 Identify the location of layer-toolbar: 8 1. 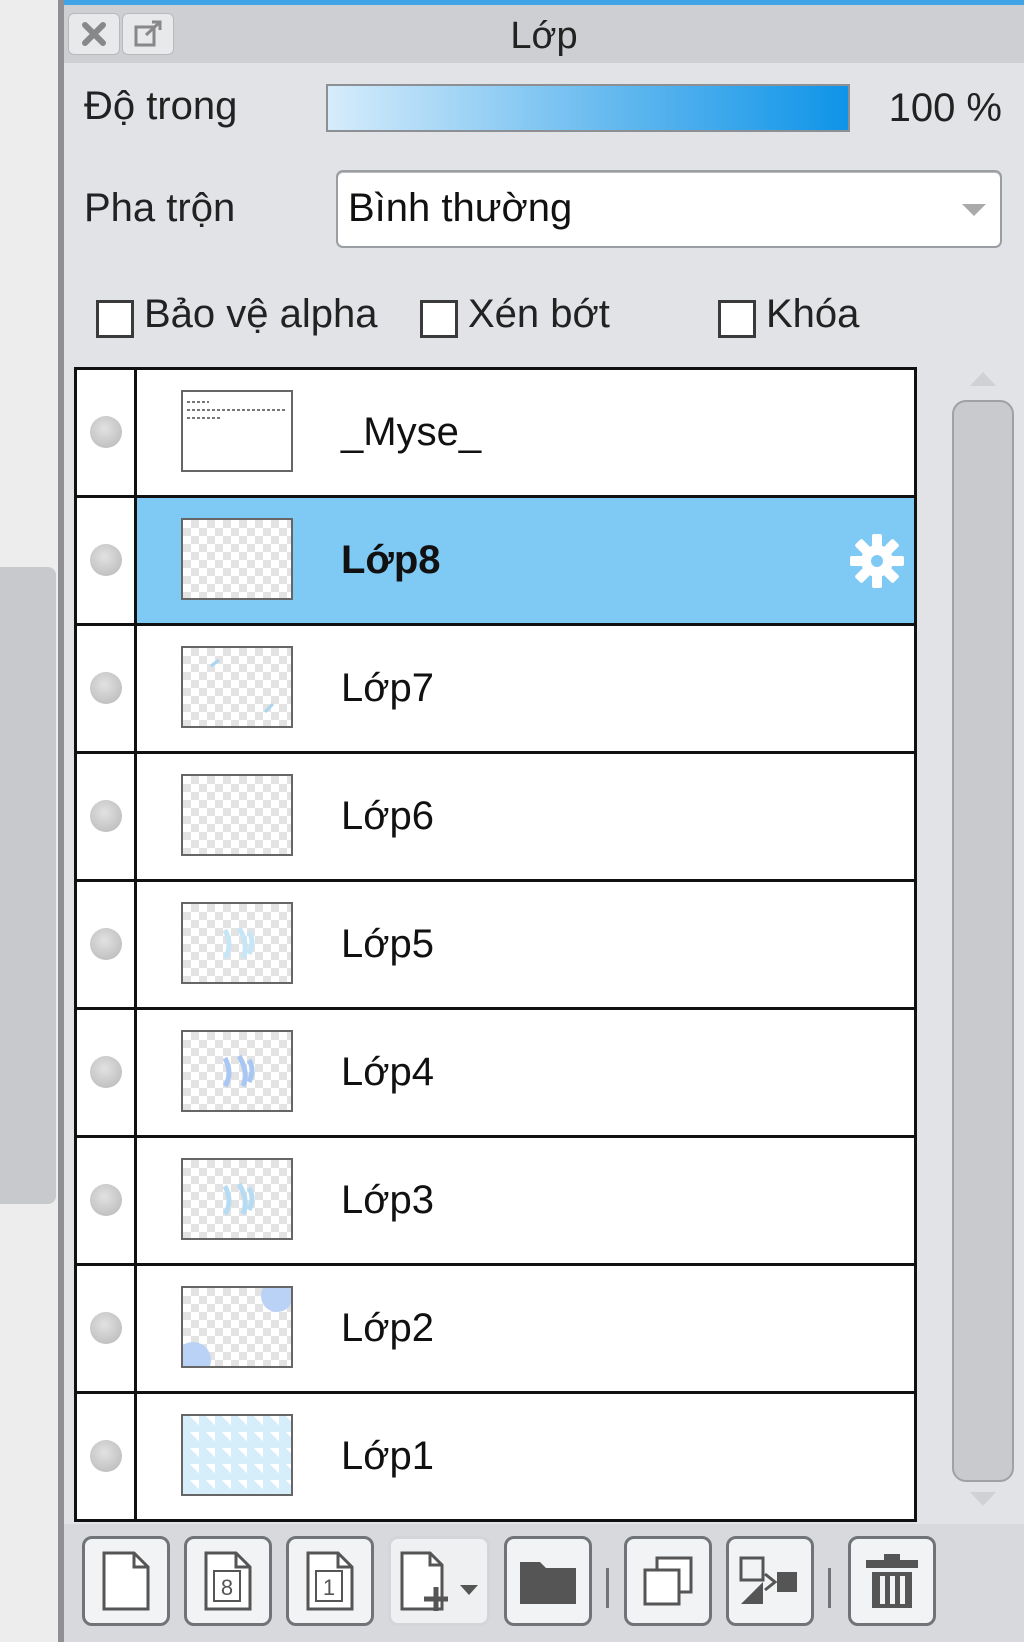
(544, 1583).